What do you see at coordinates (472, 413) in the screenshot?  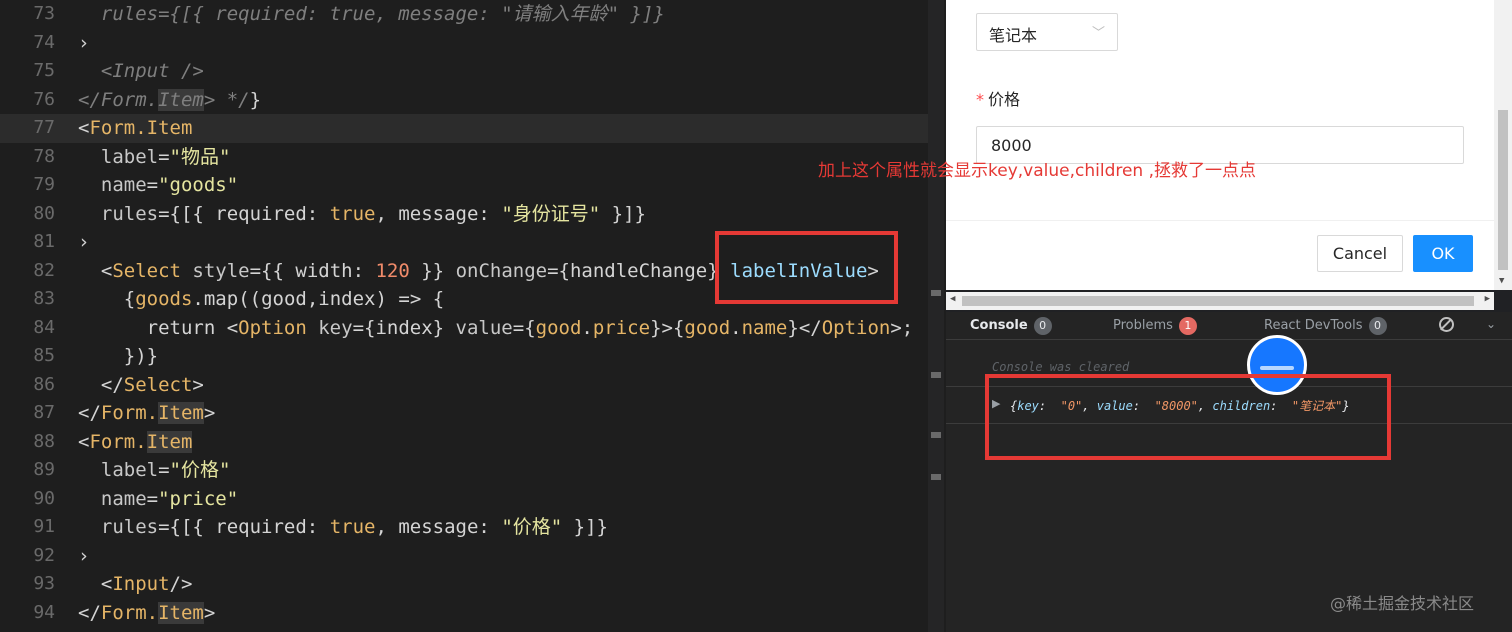 I see `code-line: 87 </Form.Item>` at bounding box center [472, 413].